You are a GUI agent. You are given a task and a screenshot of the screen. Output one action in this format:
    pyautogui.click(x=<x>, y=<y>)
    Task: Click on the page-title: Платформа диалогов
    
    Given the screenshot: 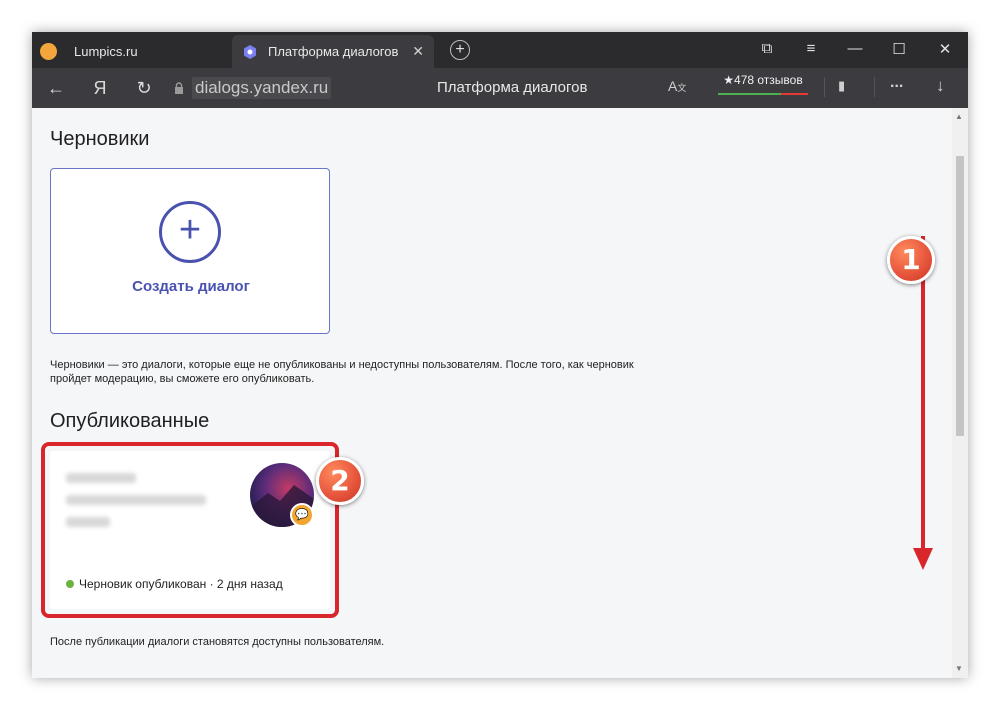 What is the action you would take?
    pyautogui.click(x=512, y=87)
    